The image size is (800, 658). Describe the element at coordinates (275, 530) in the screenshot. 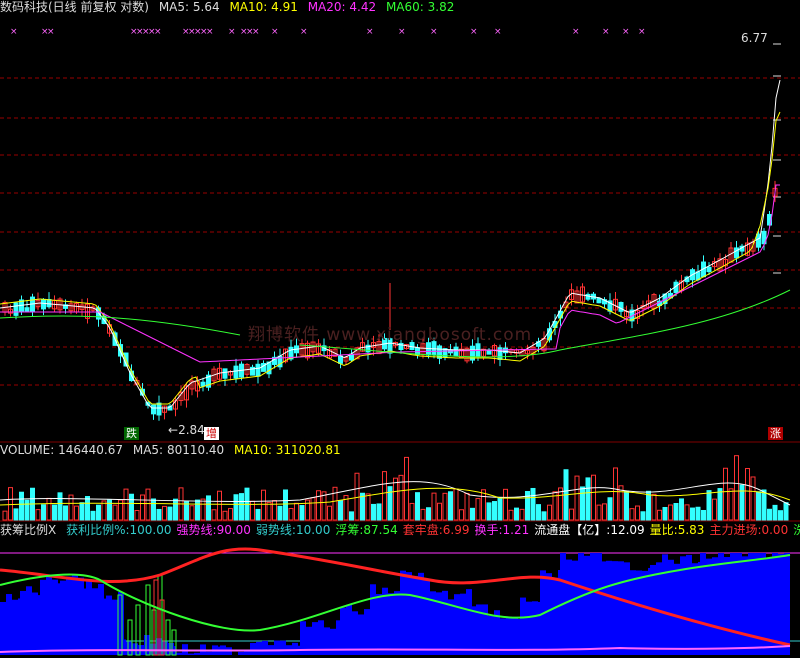

I see `indicator-label-2: 弱势线:` at that location.